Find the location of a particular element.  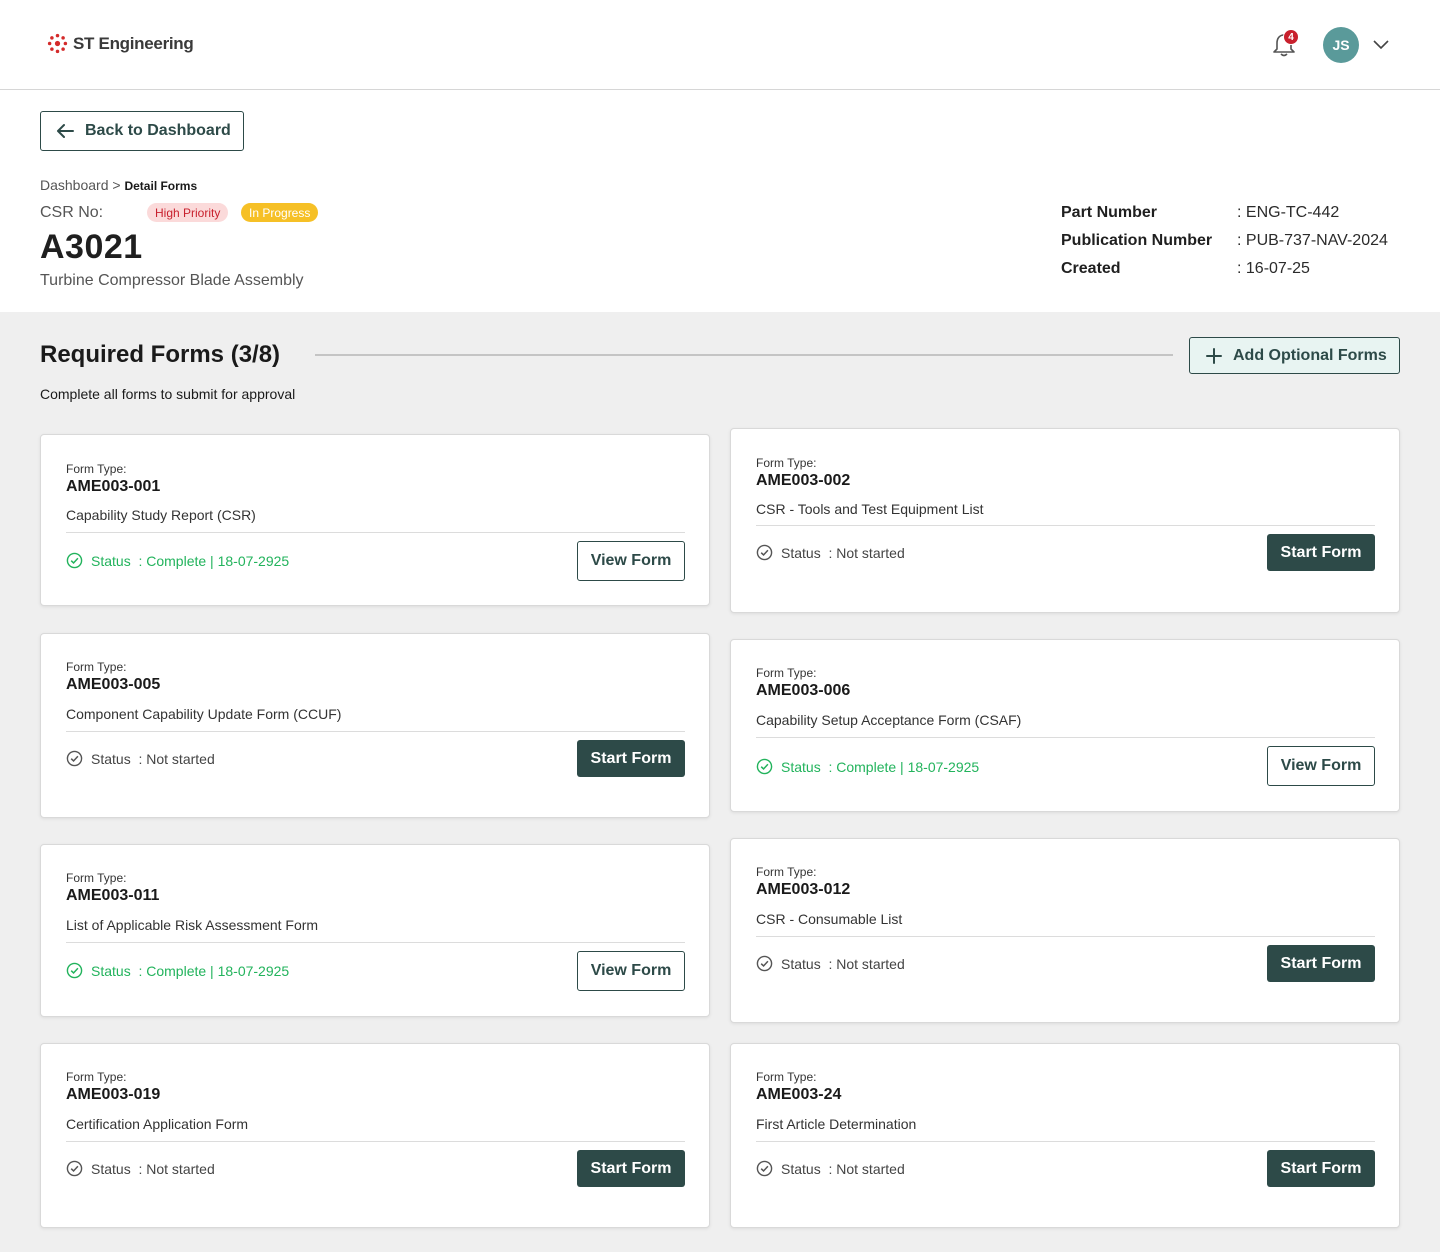

form-name: Component Capability Update Form (CCUF) is located at coordinates (204, 714).